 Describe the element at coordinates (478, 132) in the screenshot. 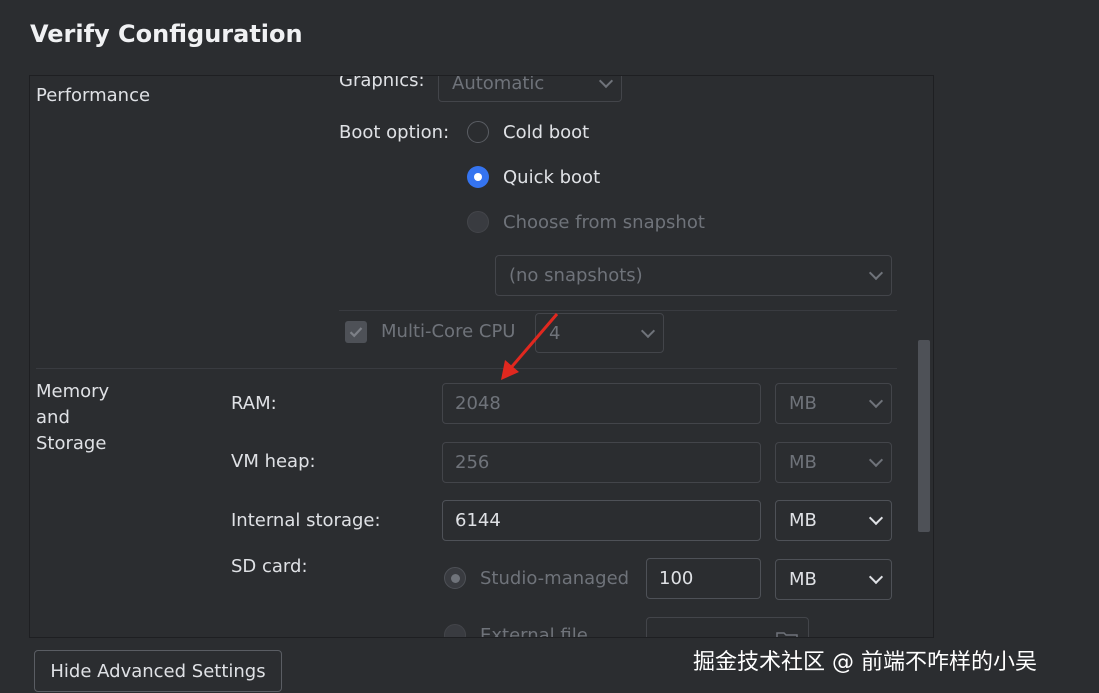

I see `cold-boot-radio` at that location.